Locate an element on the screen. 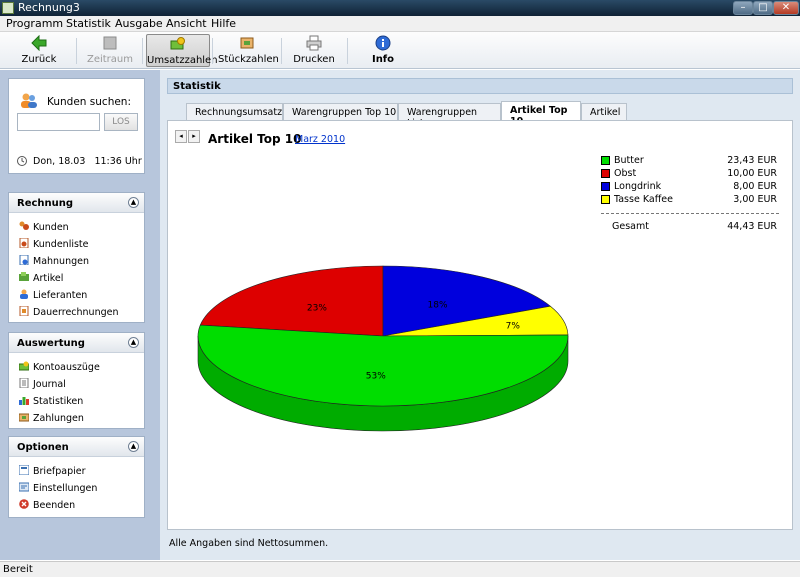 The width and height of the screenshot is (800, 577). sidebar-item-dauerrechnungen: Dauerrechnungen is located at coordinates (76, 311).